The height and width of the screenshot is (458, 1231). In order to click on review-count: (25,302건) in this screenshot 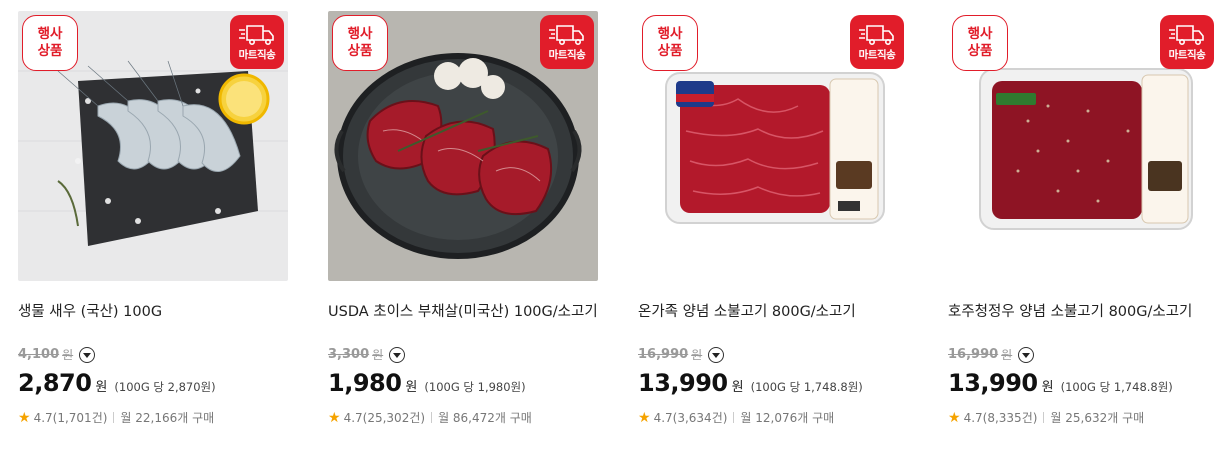, I will do `click(394, 418)`.